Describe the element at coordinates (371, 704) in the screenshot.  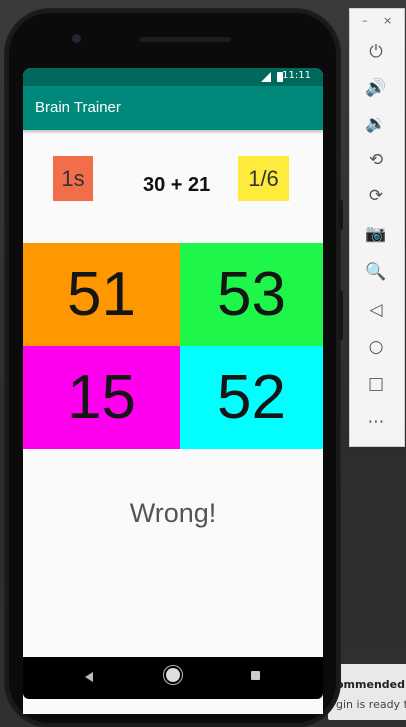
I see `notification-body: gin is ready to` at that location.